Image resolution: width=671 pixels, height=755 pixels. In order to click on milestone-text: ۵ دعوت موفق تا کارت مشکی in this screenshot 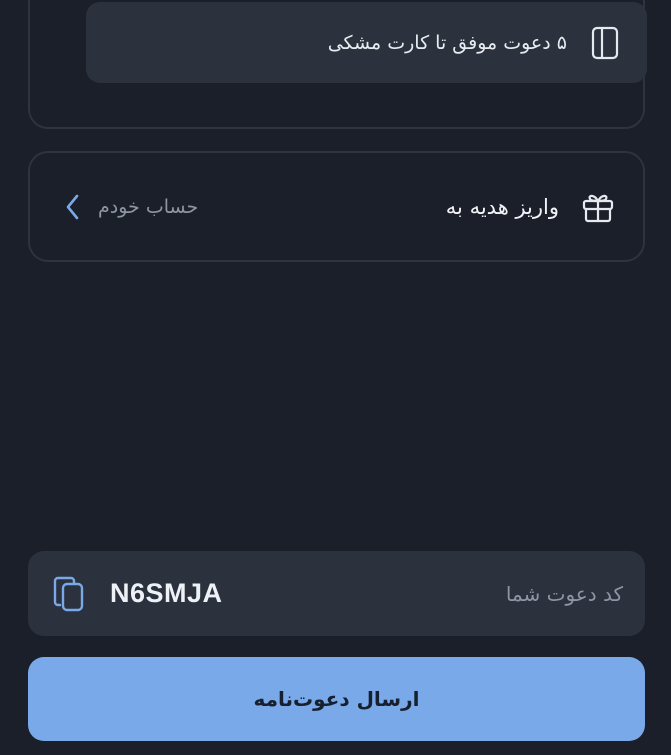, I will do `click(447, 42)`.